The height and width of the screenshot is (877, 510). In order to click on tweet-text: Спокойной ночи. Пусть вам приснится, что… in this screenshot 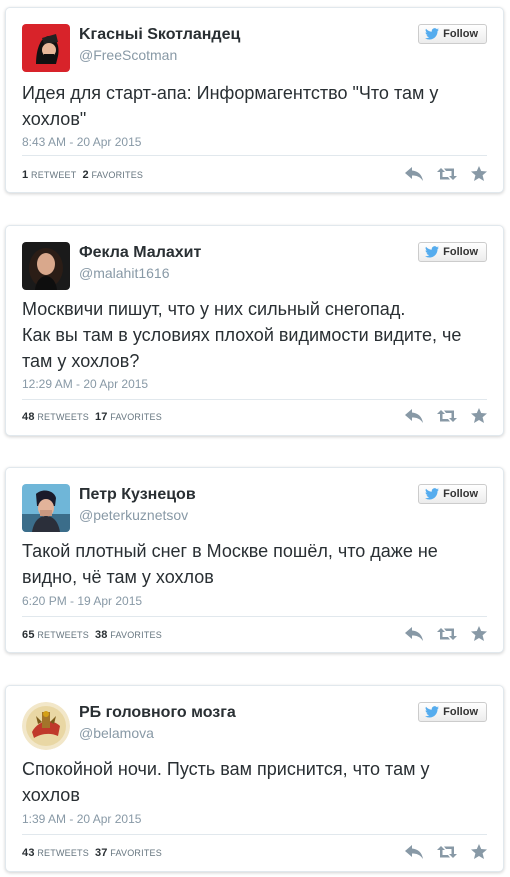, I will do `click(254, 782)`.